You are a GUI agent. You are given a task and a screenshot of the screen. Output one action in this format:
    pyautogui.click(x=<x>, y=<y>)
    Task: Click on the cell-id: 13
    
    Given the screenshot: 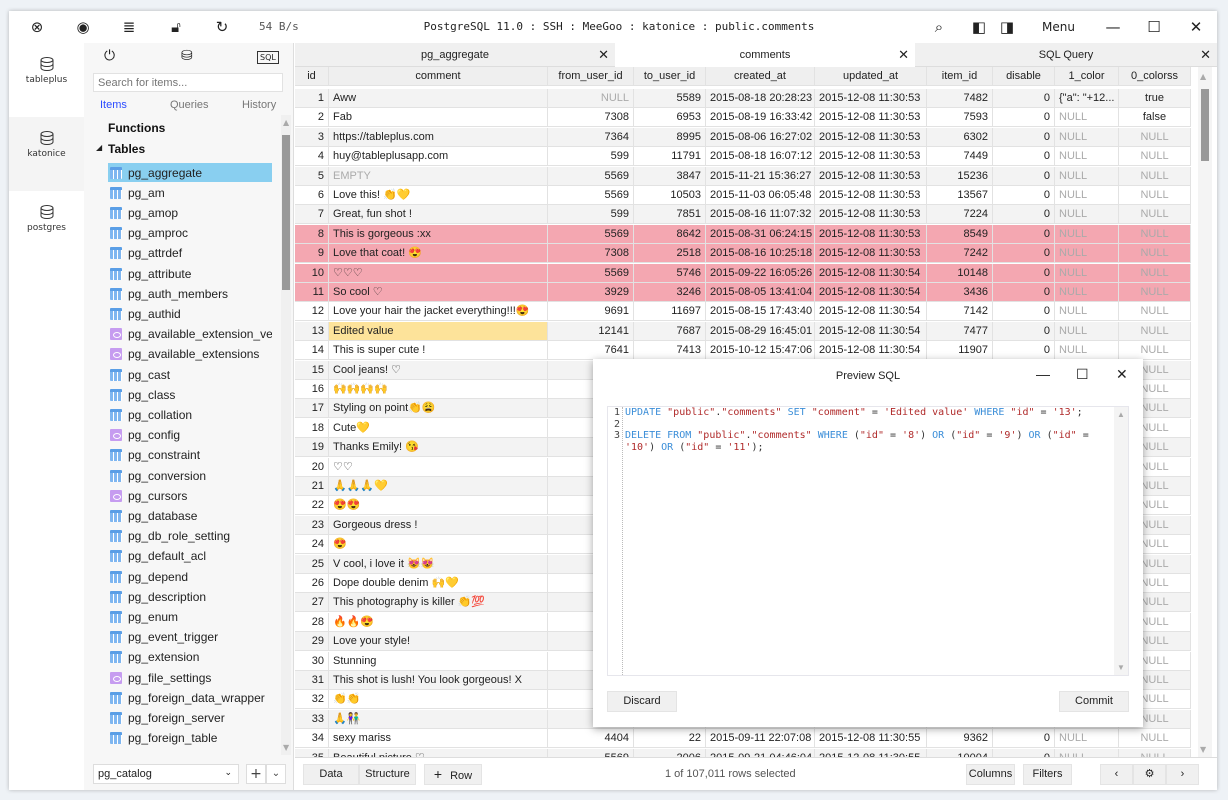 What is the action you would take?
    pyautogui.click(x=312, y=331)
    